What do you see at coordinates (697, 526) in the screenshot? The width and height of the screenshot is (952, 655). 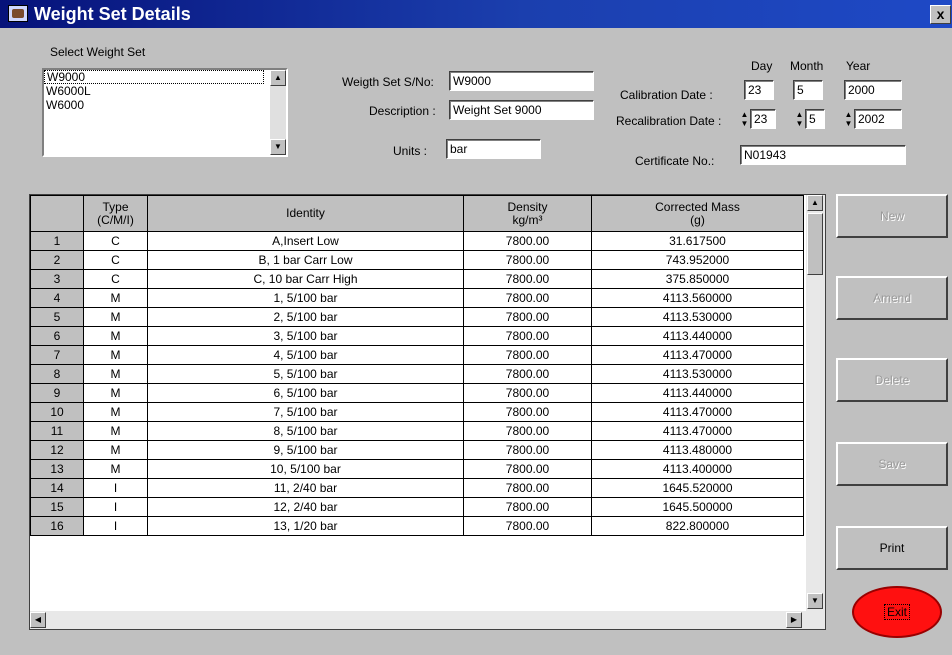 I see `corrected-mass-cell: 822.800000` at bounding box center [697, 526].